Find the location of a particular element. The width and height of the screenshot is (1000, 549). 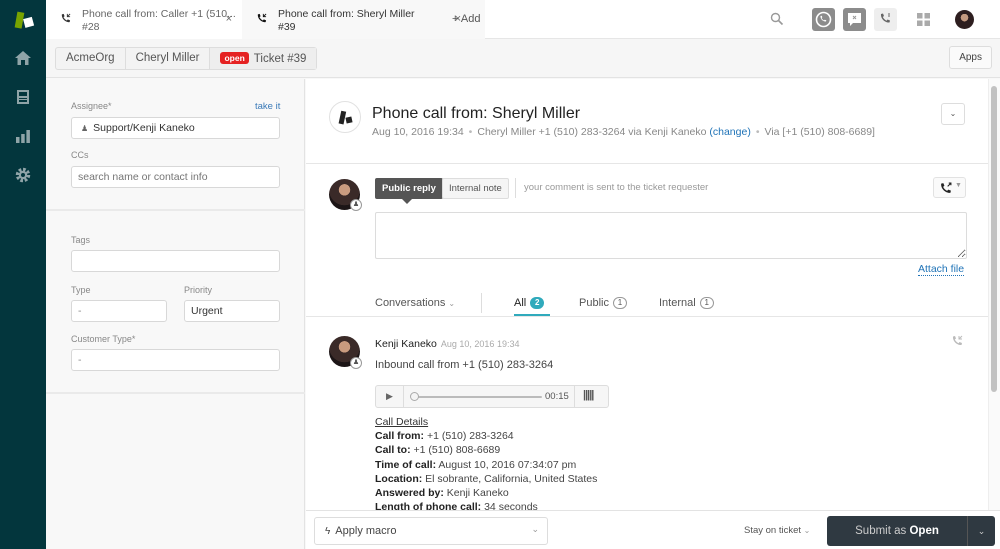

apps-button: Apps is located at coordinates (970, 57).